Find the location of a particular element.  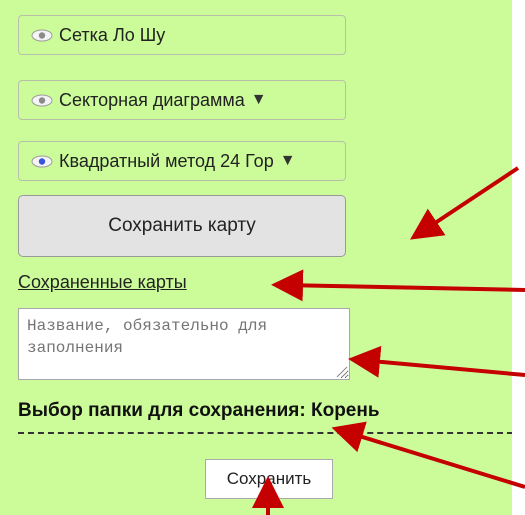

saved-maps-link: Сохраненные карты is located at coordinates (102, 282).